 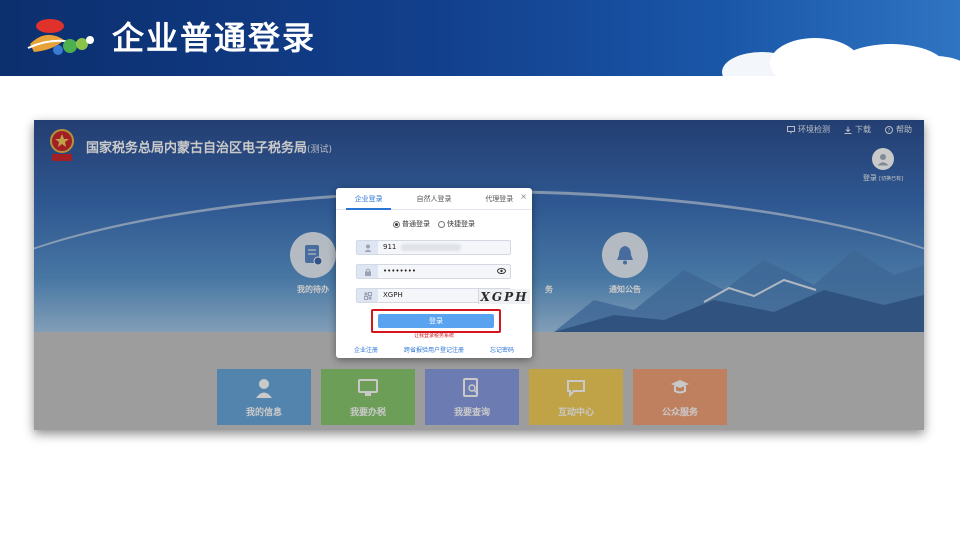 I want to click on password-field: ••••••••, so click(x=433, y=271).